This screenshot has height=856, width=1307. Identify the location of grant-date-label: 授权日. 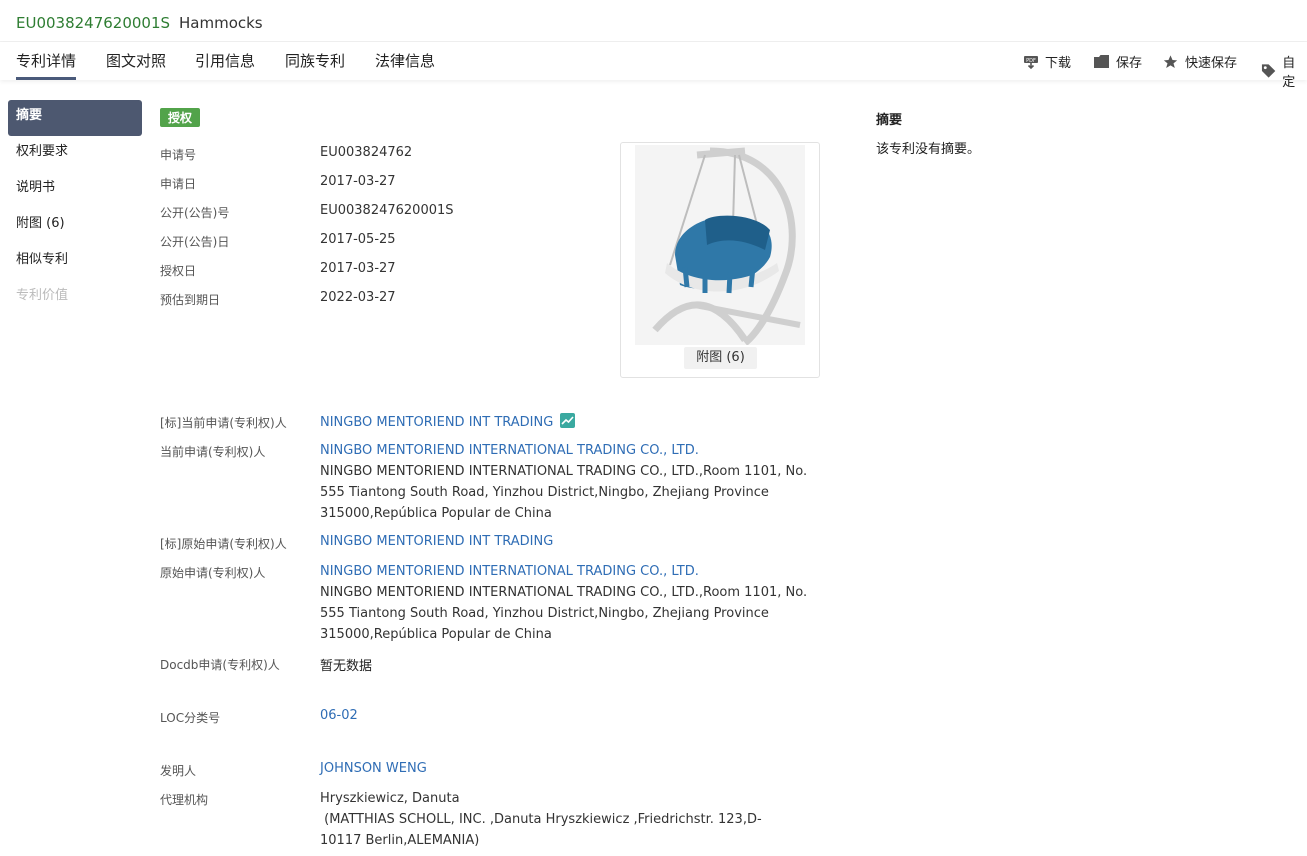
(178, 271).